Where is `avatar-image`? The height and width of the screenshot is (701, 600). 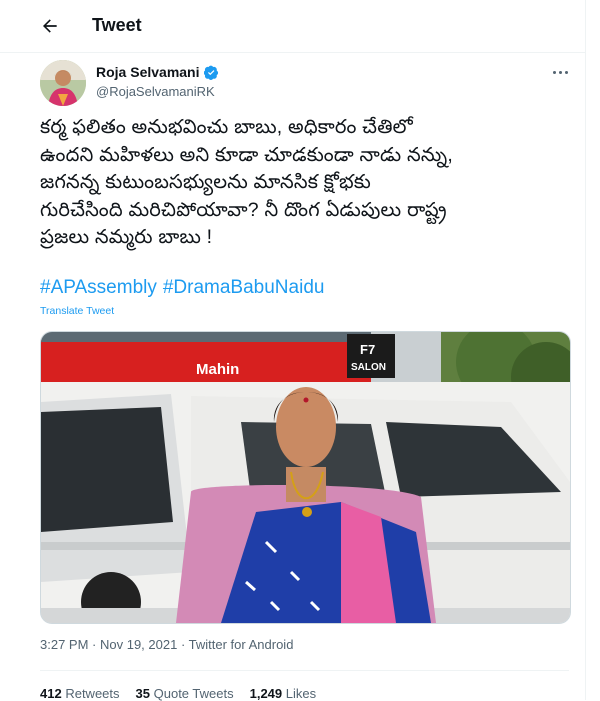
avatar-image is located at coordinates (63, 83).